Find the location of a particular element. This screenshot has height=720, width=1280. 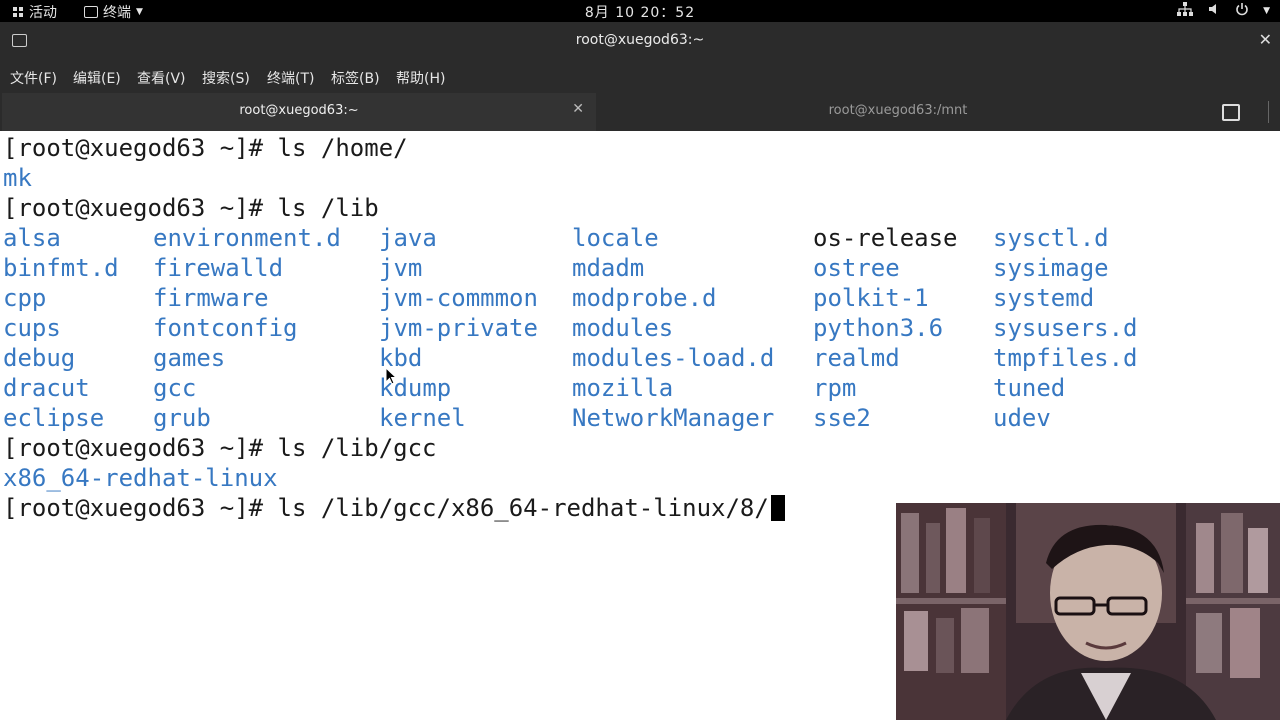

dir-entry: jvm is located at coordinates (401, 268).